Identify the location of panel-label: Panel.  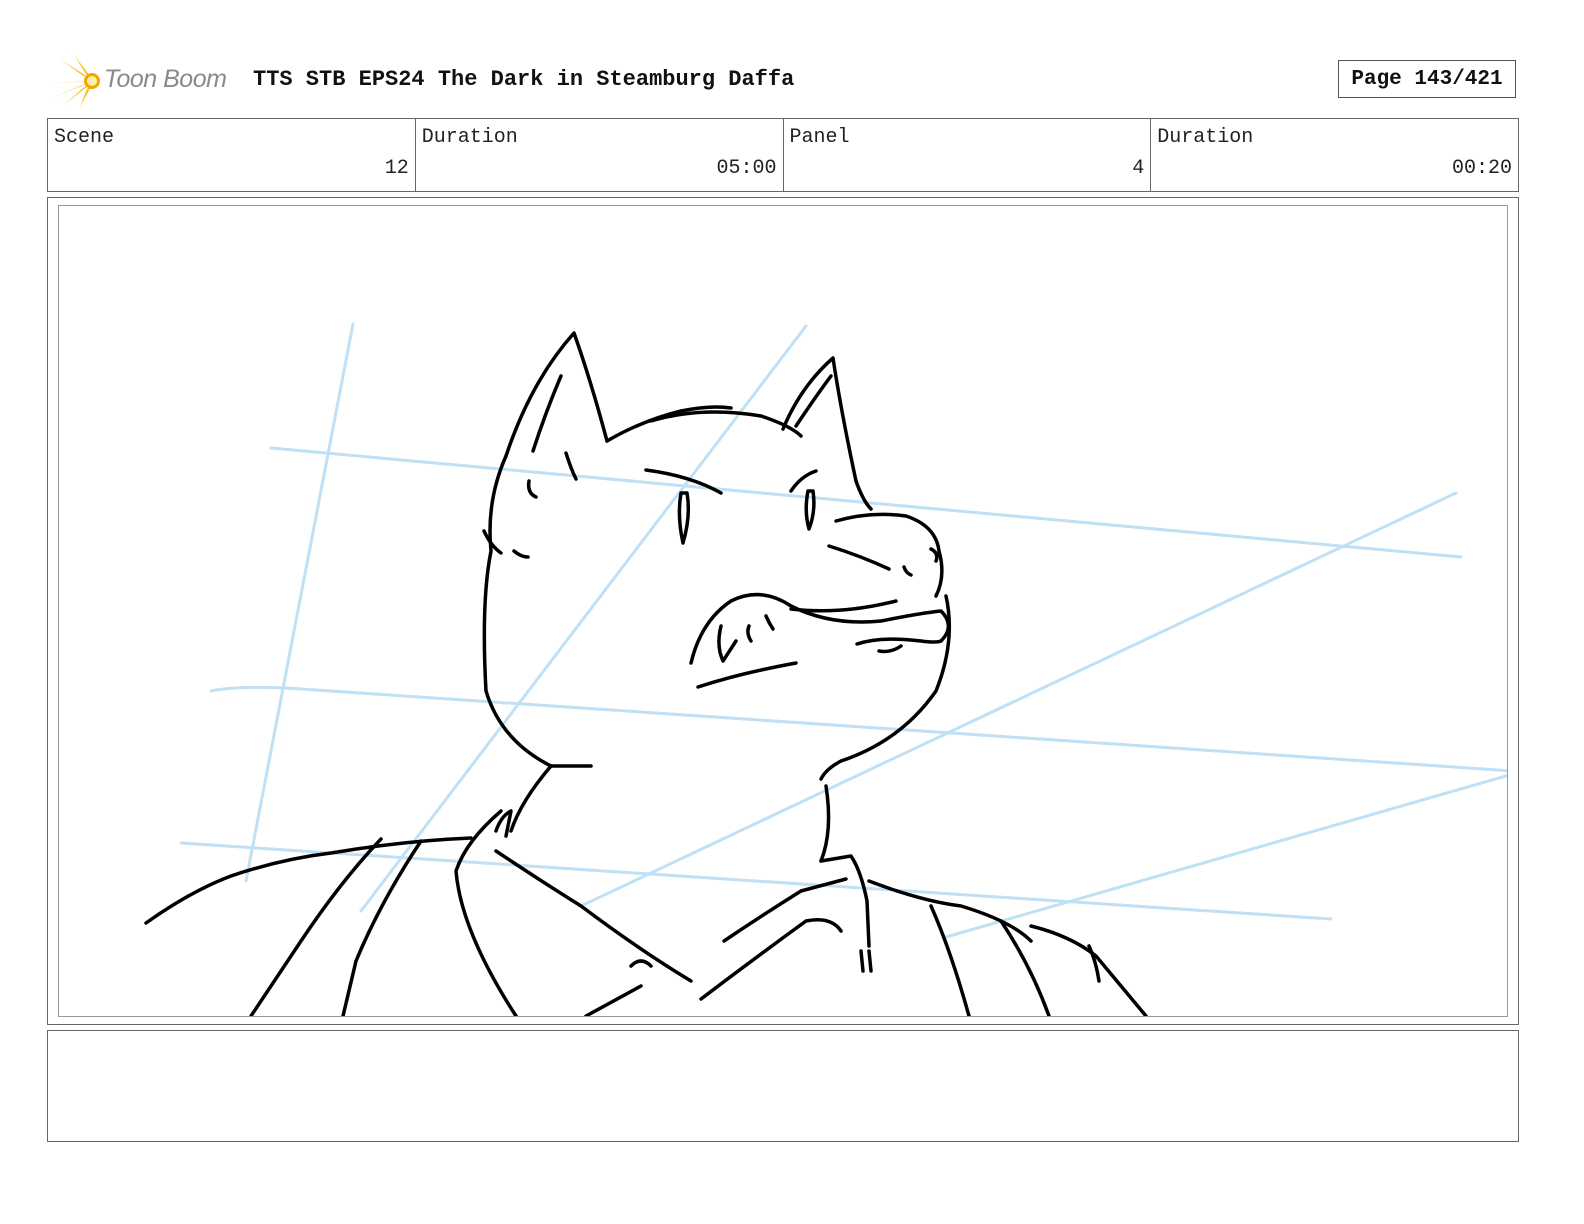
(819, 137).